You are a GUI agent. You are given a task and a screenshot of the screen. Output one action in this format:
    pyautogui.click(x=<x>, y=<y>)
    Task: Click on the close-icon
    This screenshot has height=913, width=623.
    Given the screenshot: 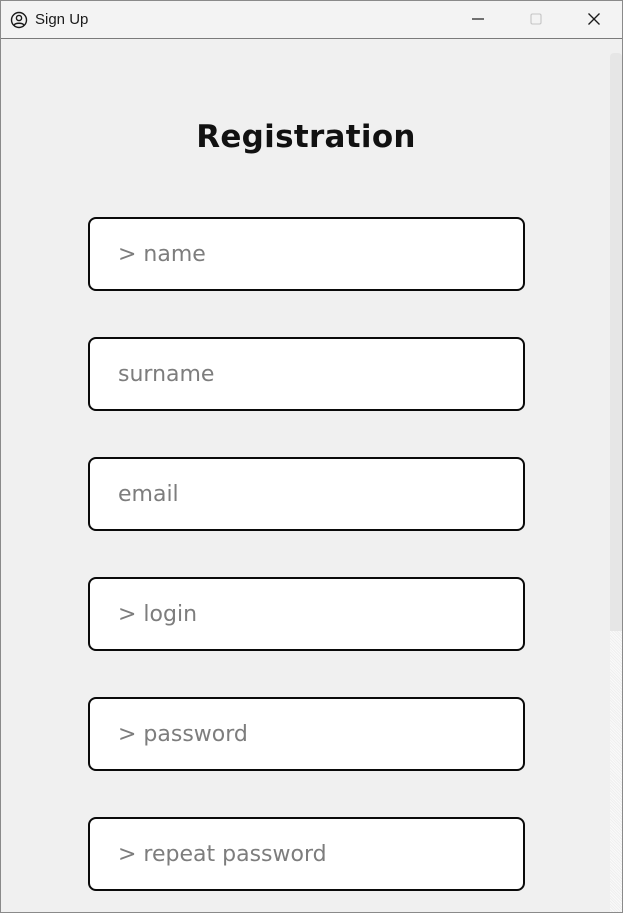 What is the action you would take?
    pyautogui.click(x=594, y=20)
    